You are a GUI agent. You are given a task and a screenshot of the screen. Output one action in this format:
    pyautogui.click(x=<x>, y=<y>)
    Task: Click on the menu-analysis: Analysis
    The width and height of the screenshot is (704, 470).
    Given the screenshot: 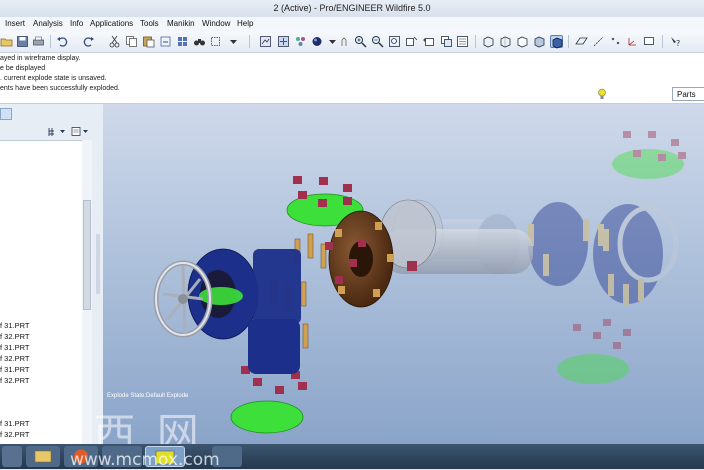 What is the action you would take?
    pyautogui.click(x=48, y=23)
    